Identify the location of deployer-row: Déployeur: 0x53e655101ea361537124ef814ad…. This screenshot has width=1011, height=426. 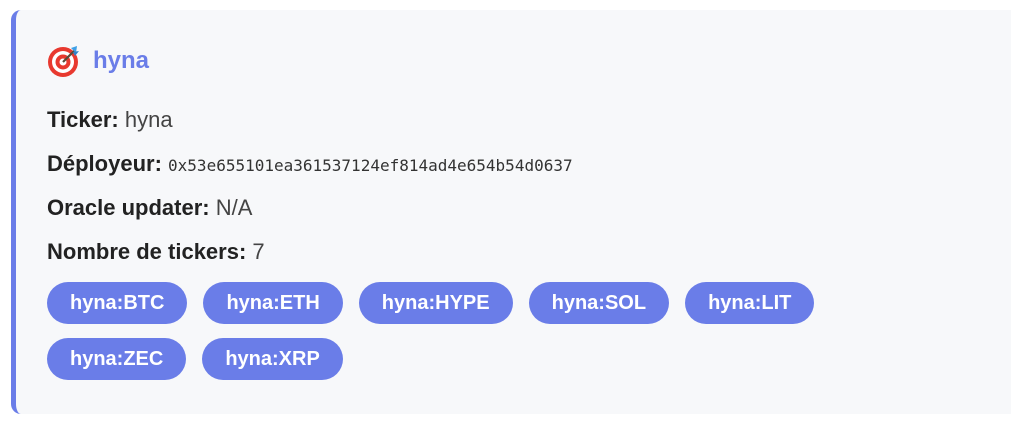
(529, 164).